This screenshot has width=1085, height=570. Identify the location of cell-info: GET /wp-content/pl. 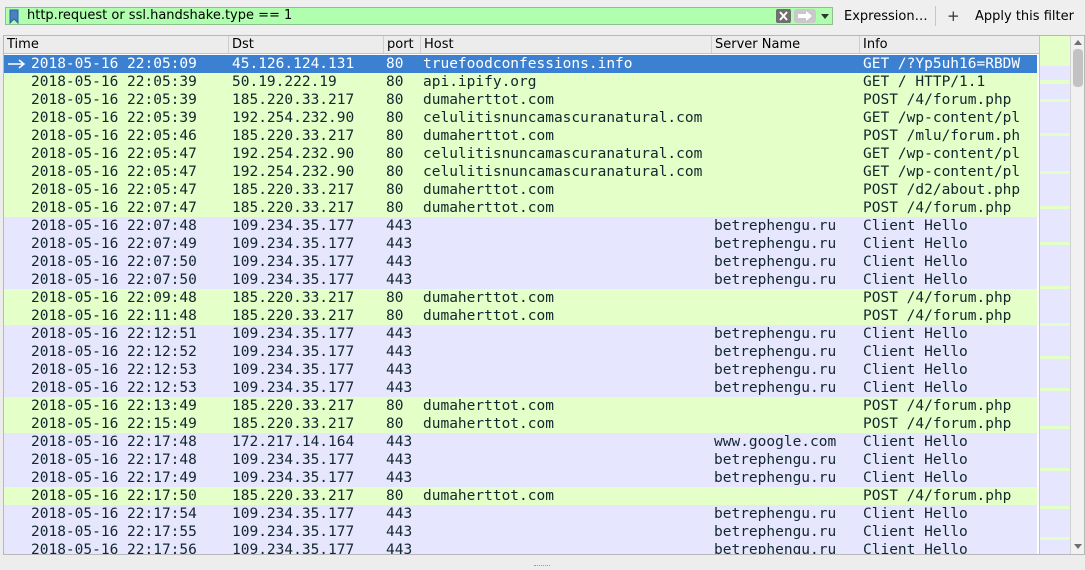
(942, 172).